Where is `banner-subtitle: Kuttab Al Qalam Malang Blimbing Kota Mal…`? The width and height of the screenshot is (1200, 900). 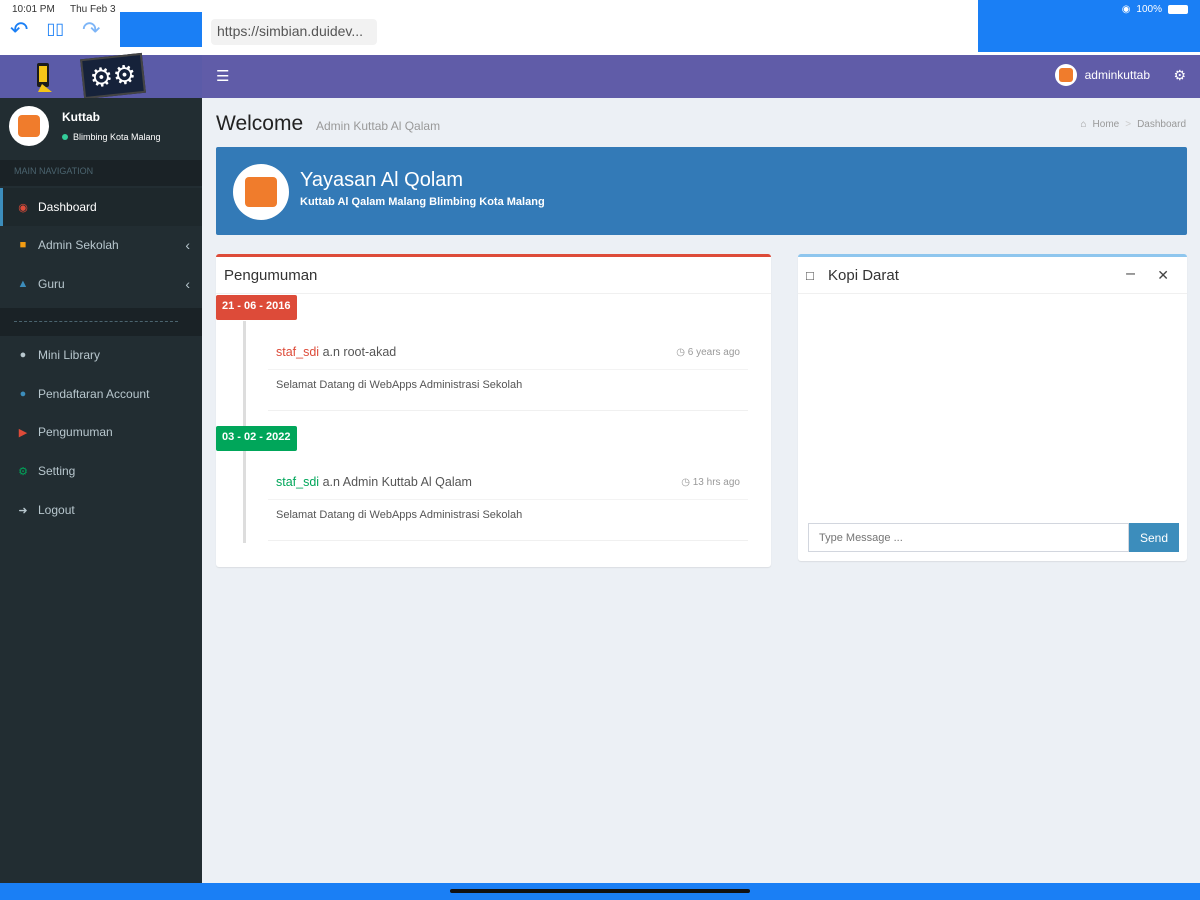
banner-subtitle: Kuttab Al Qalam Malang Blimbing Kota Mal… is located at coordinates (422, 202).